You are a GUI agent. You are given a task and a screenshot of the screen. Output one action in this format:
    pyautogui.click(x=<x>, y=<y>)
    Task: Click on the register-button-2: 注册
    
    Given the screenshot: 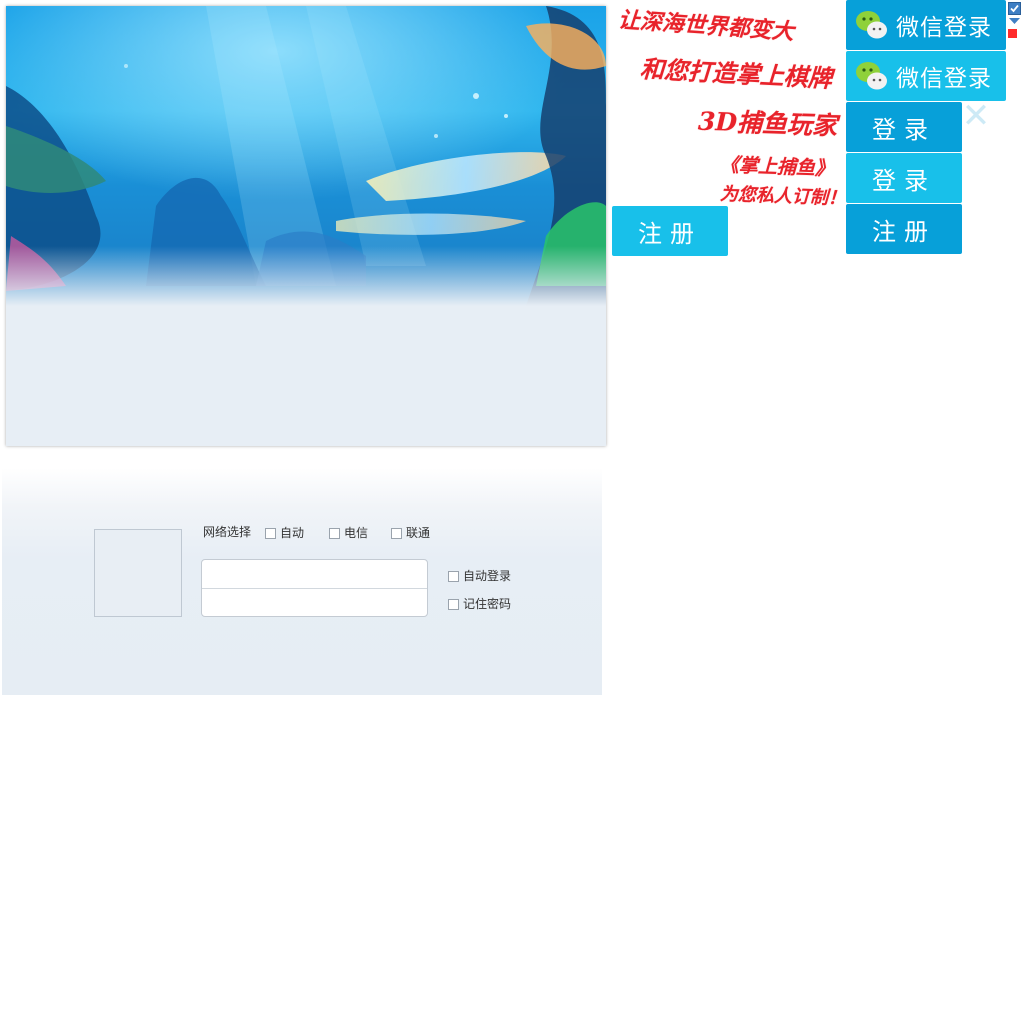 What is the action you would take?
    pyautogui.click(x=904, y=229)
    